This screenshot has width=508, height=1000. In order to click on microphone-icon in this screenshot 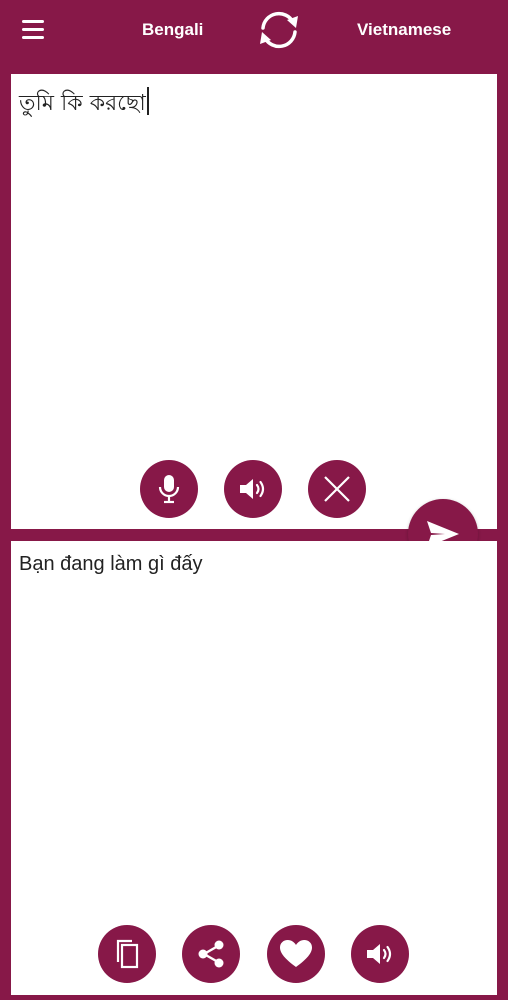, I will do `click(169, 489)`.